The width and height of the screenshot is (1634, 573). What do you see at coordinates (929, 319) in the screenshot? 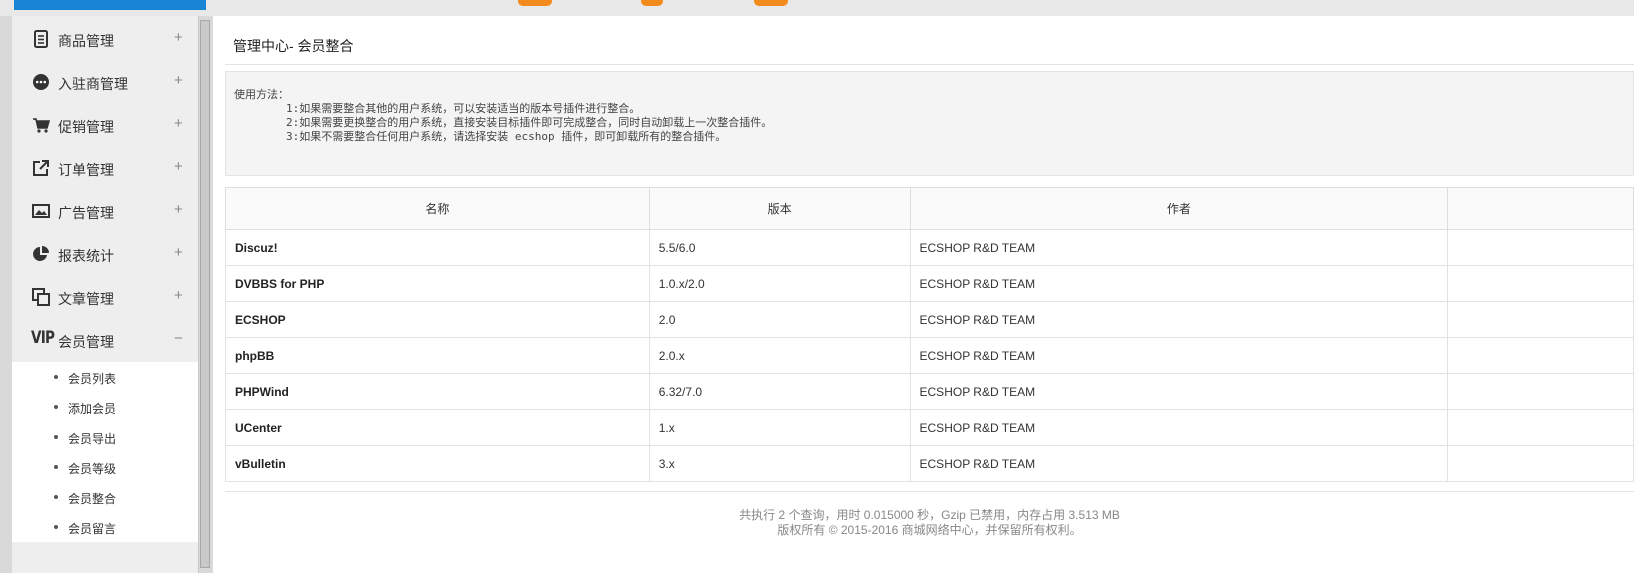
I see `table-row: ECSHOP 2.0 ECSHOP R&D TEAM` at bounding box center [929, 319].